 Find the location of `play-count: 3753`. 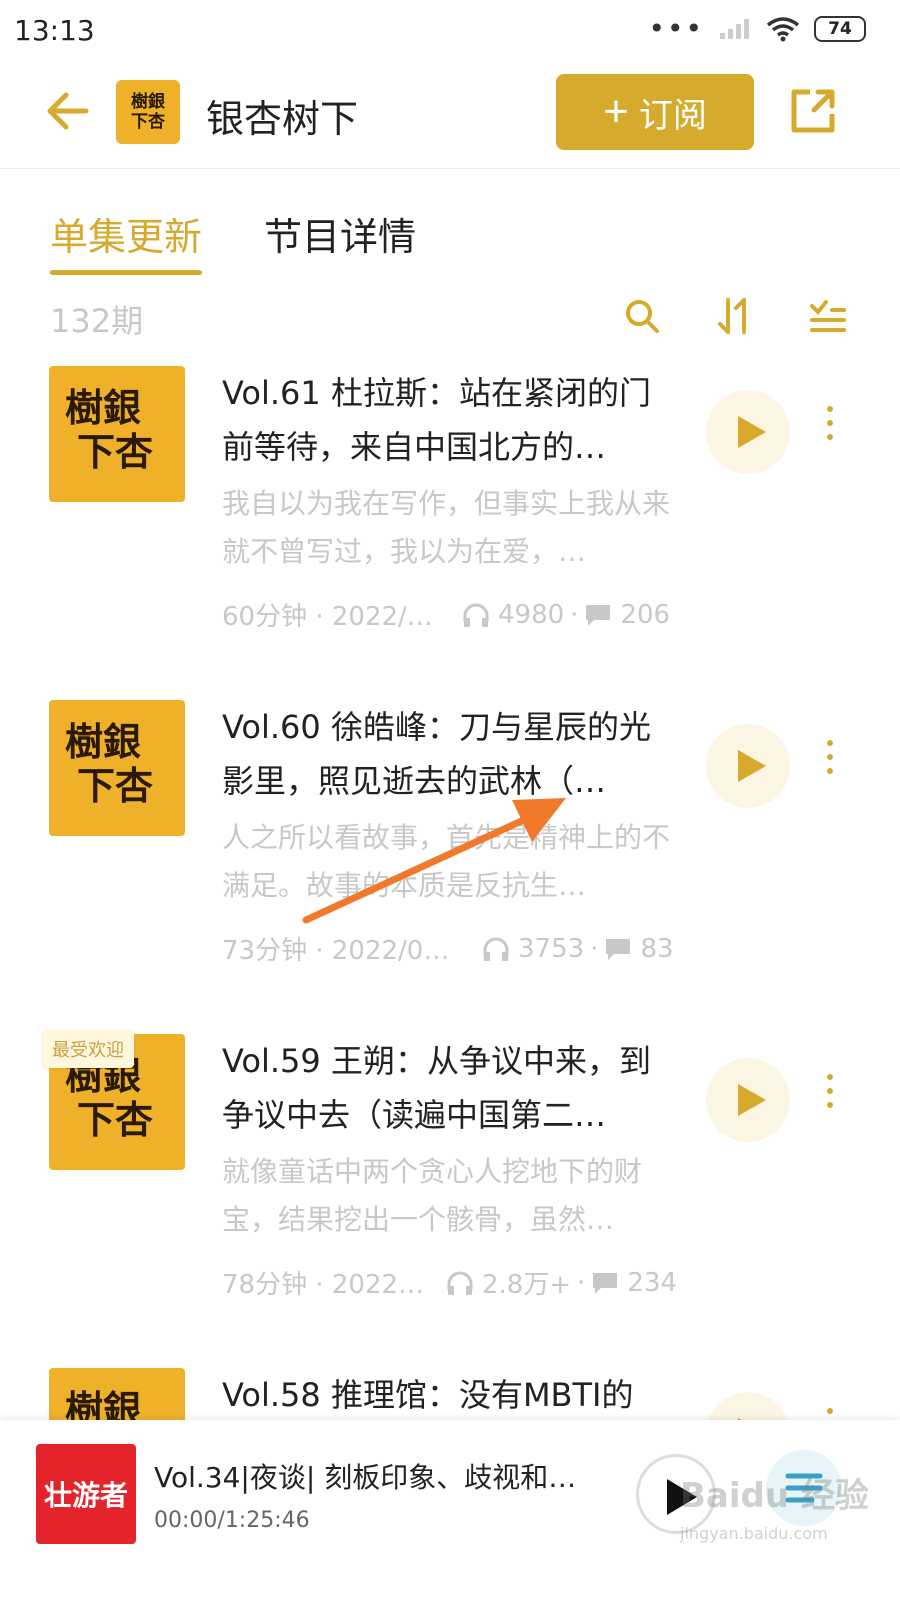

play-count: 3753 is located at coordinates (551, 948).